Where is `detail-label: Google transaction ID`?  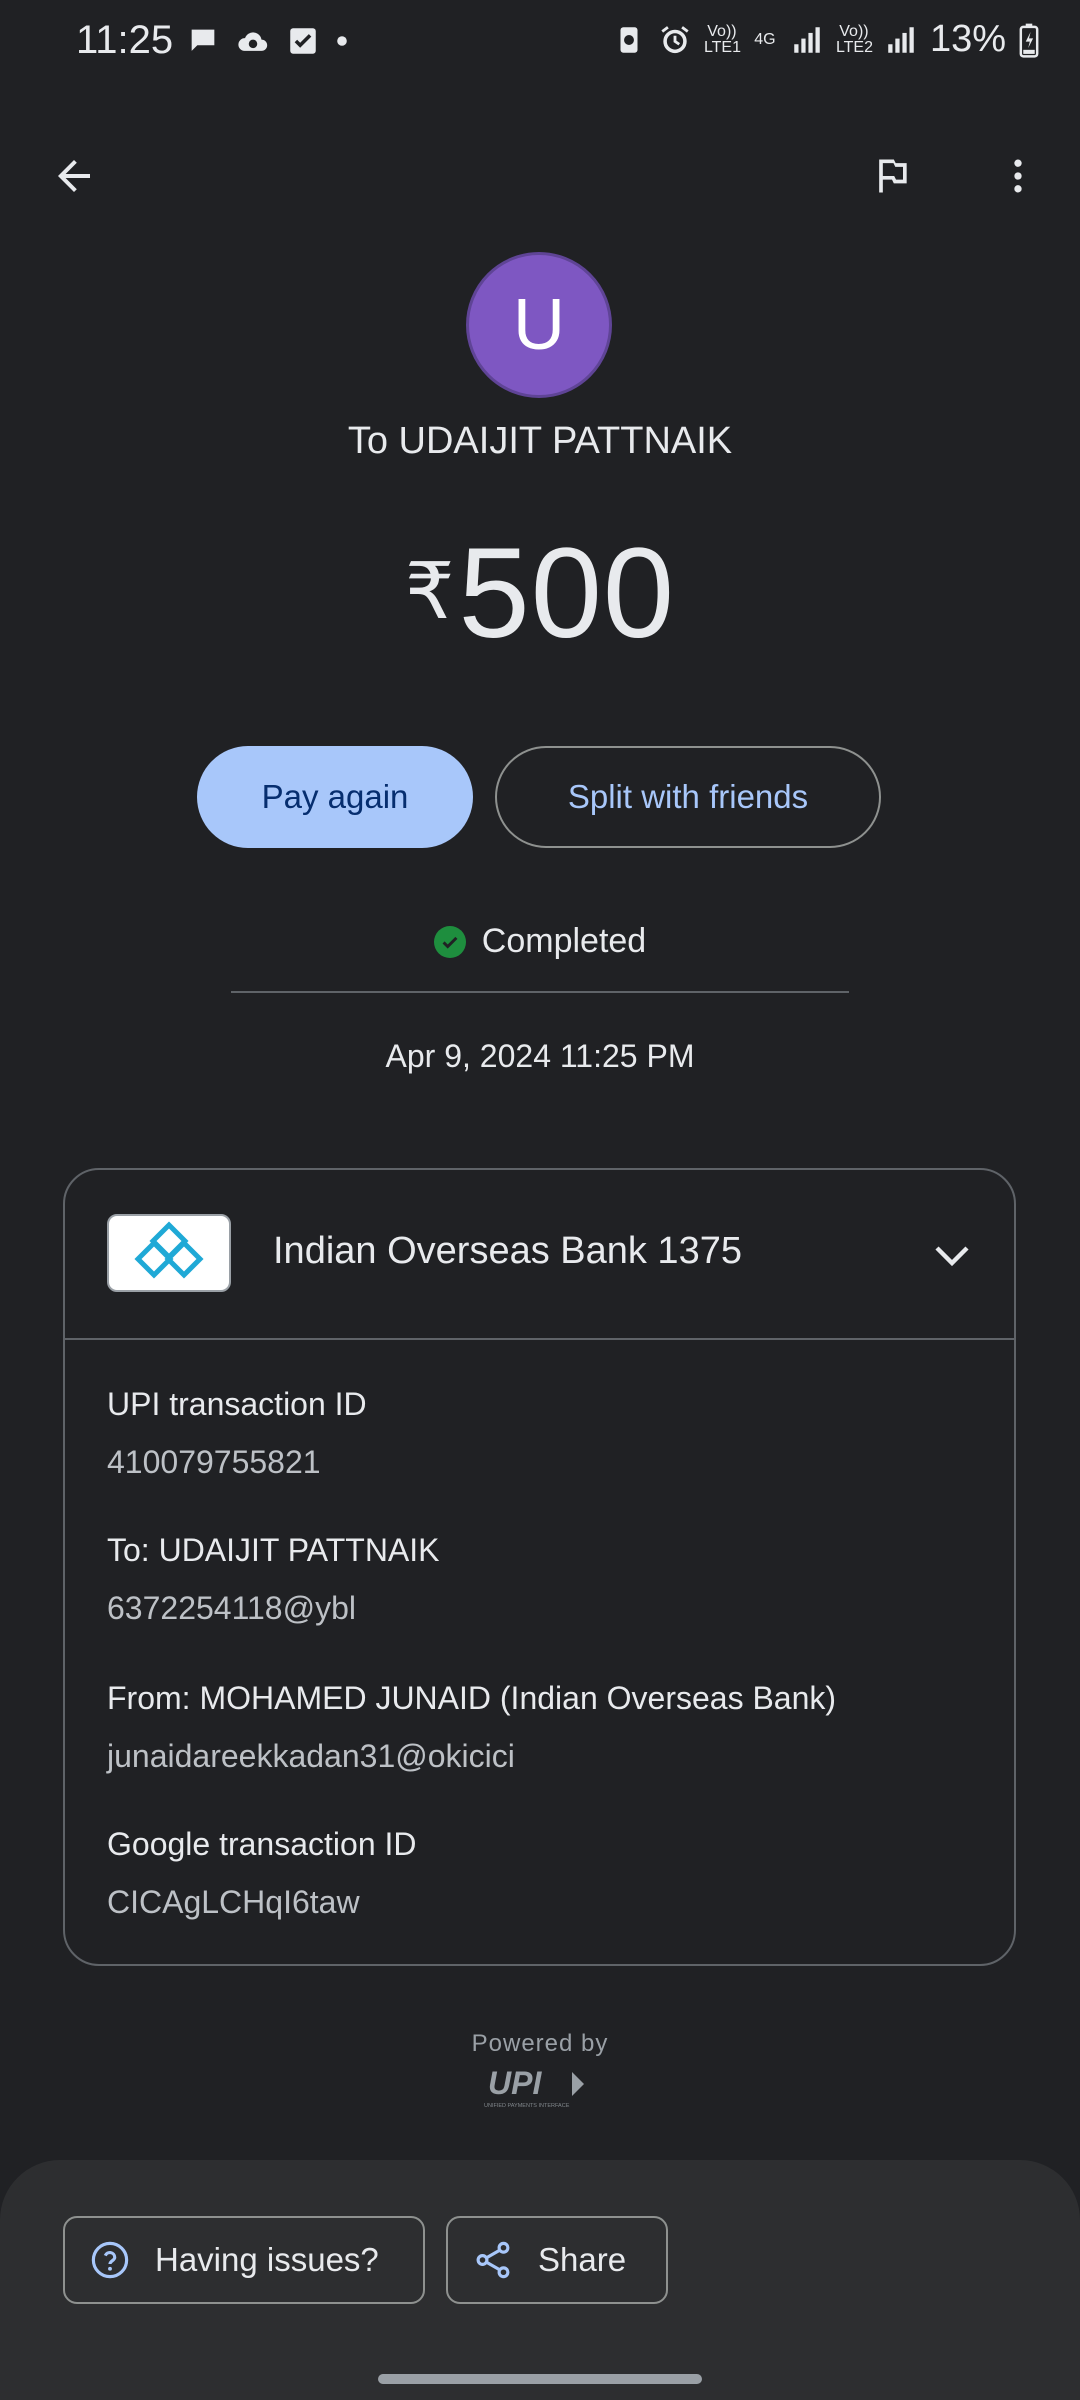
detail-label: Google transaction ID is located at coordinates (262, 1844).